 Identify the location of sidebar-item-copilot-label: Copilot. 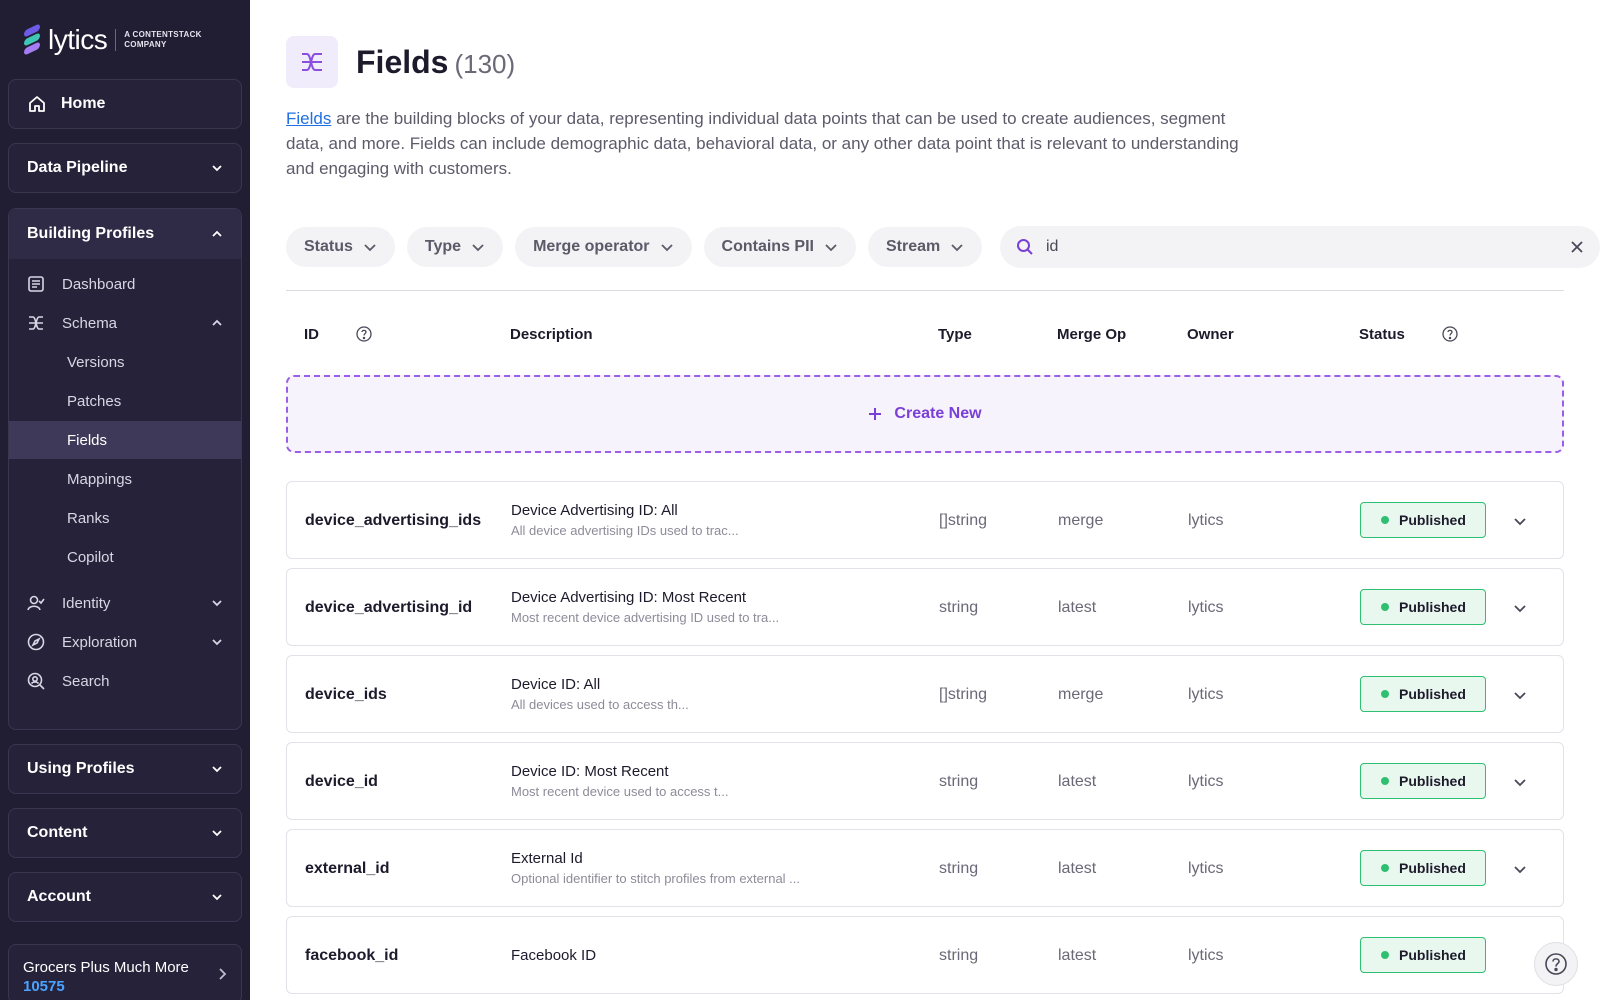
(90, 557).